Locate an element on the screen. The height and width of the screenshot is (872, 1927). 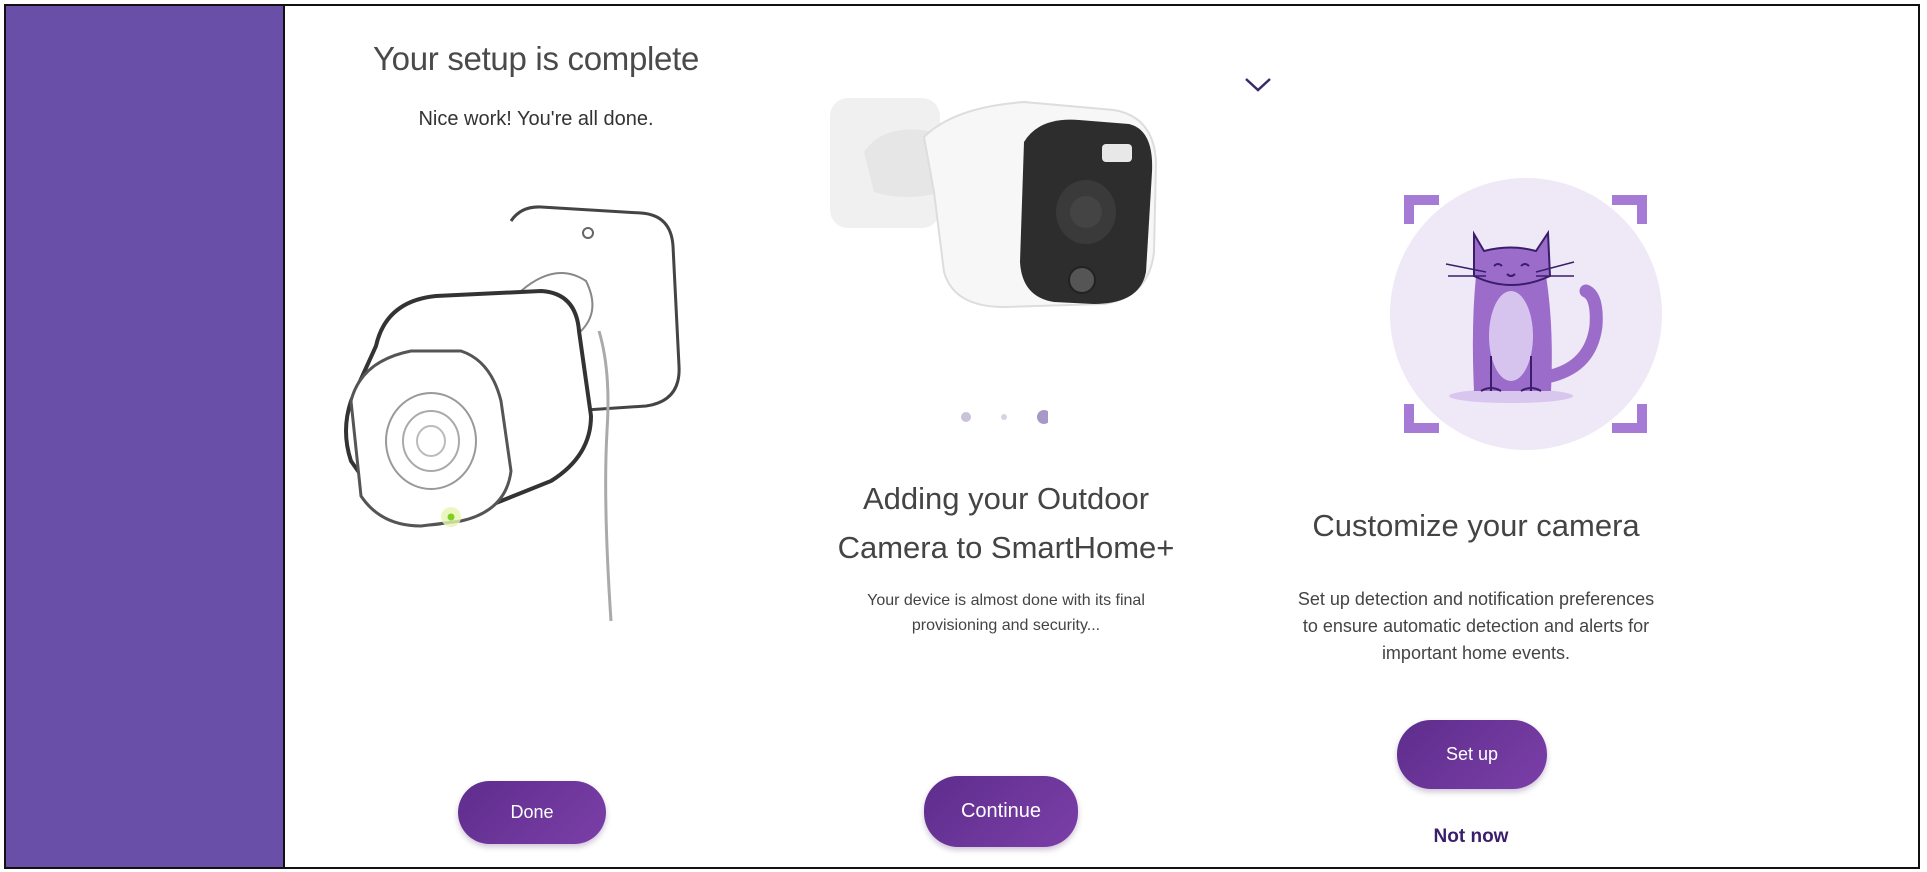
chevron-down-icon is located at coordinates (1258, 84).